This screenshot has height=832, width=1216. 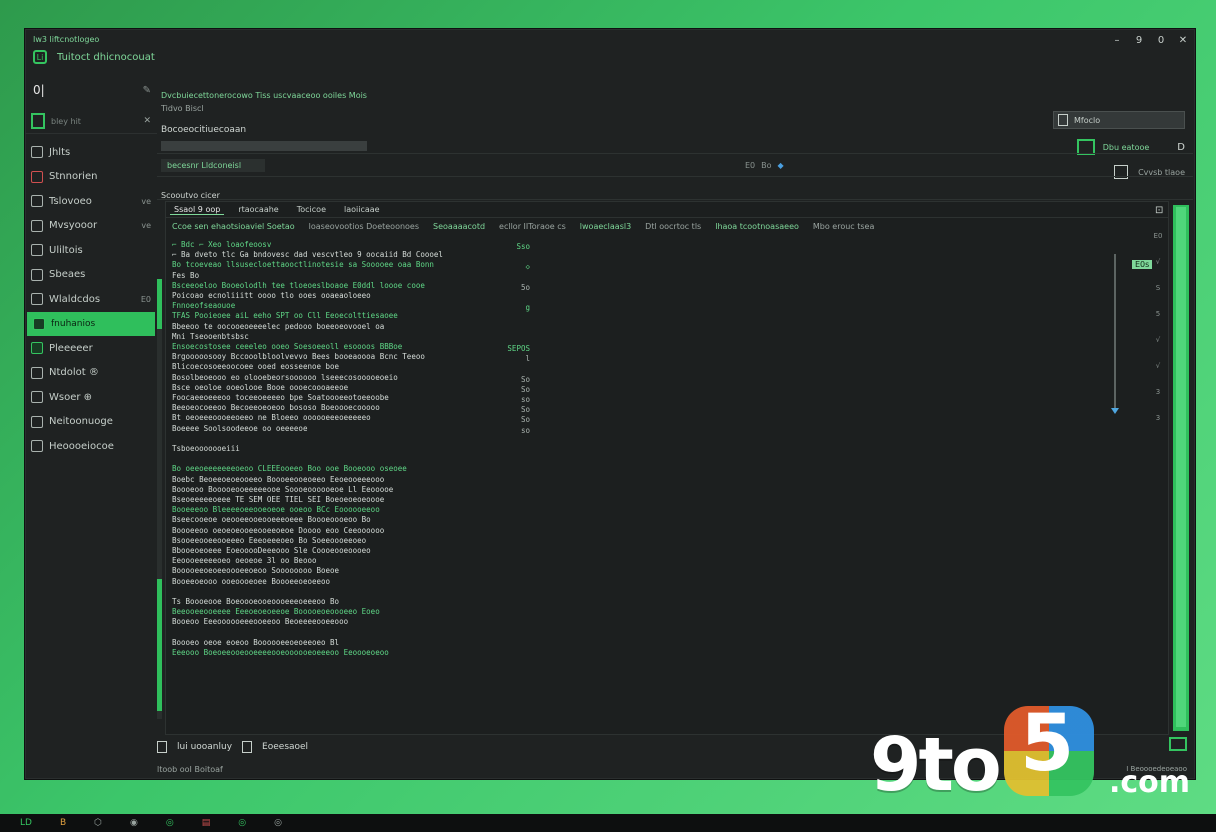 I want to click on tool-label: Dbu eatooe, so click(x=1126, y=147).